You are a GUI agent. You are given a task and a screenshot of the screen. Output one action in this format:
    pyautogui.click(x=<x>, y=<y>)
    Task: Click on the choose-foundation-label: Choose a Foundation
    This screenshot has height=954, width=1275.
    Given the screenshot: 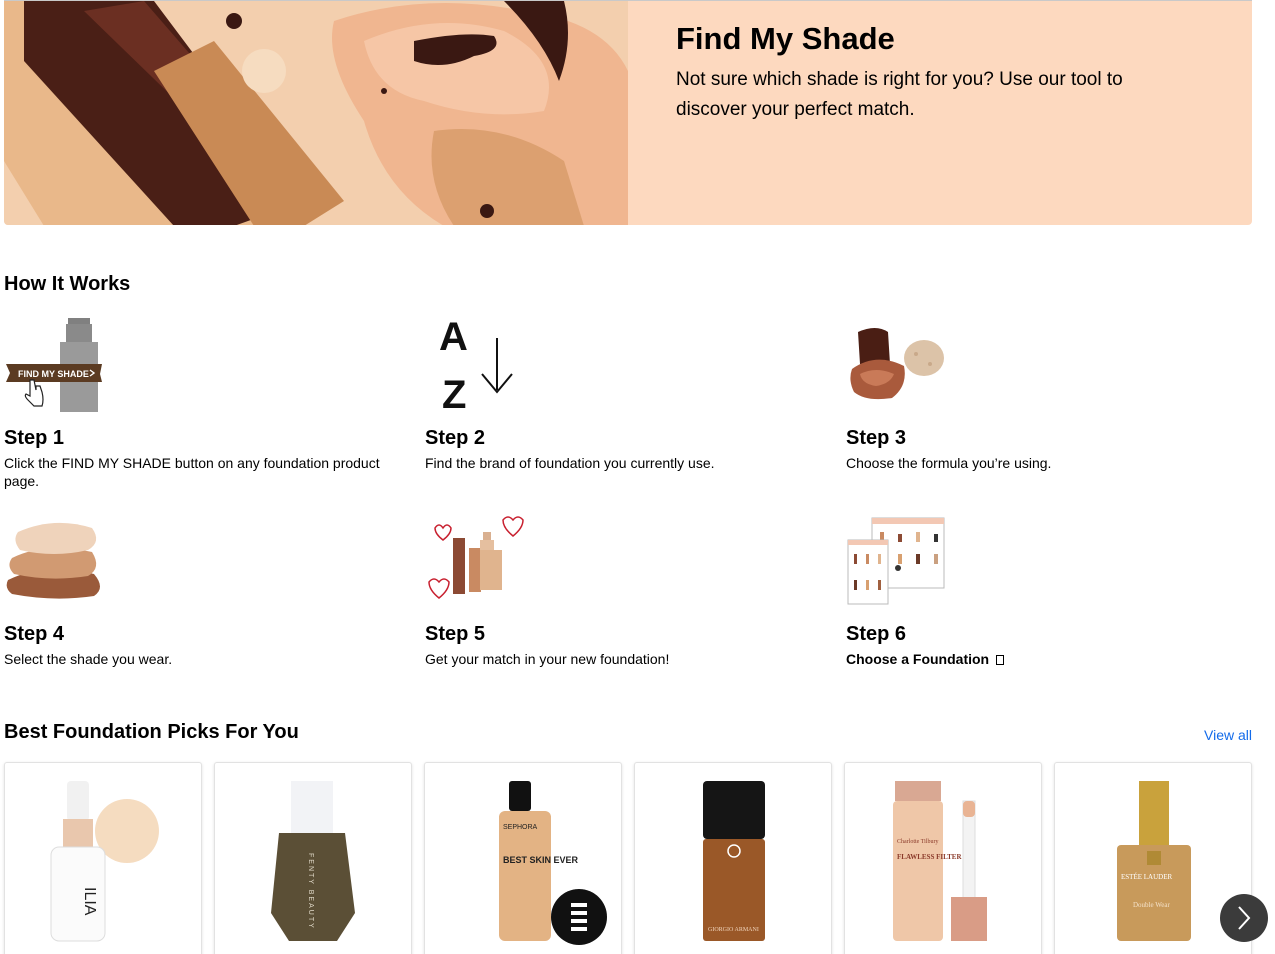 What is the action you would take?
    pyautogui.click(x=918, y=659)
    